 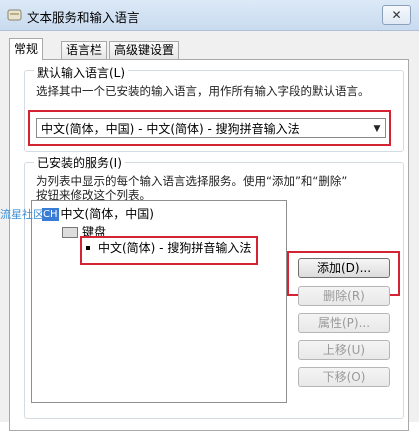 What do you see at coordinates (209, 128) in the screenshot?
I see `highlight-box-default-language` at bounding box center [209, 128].